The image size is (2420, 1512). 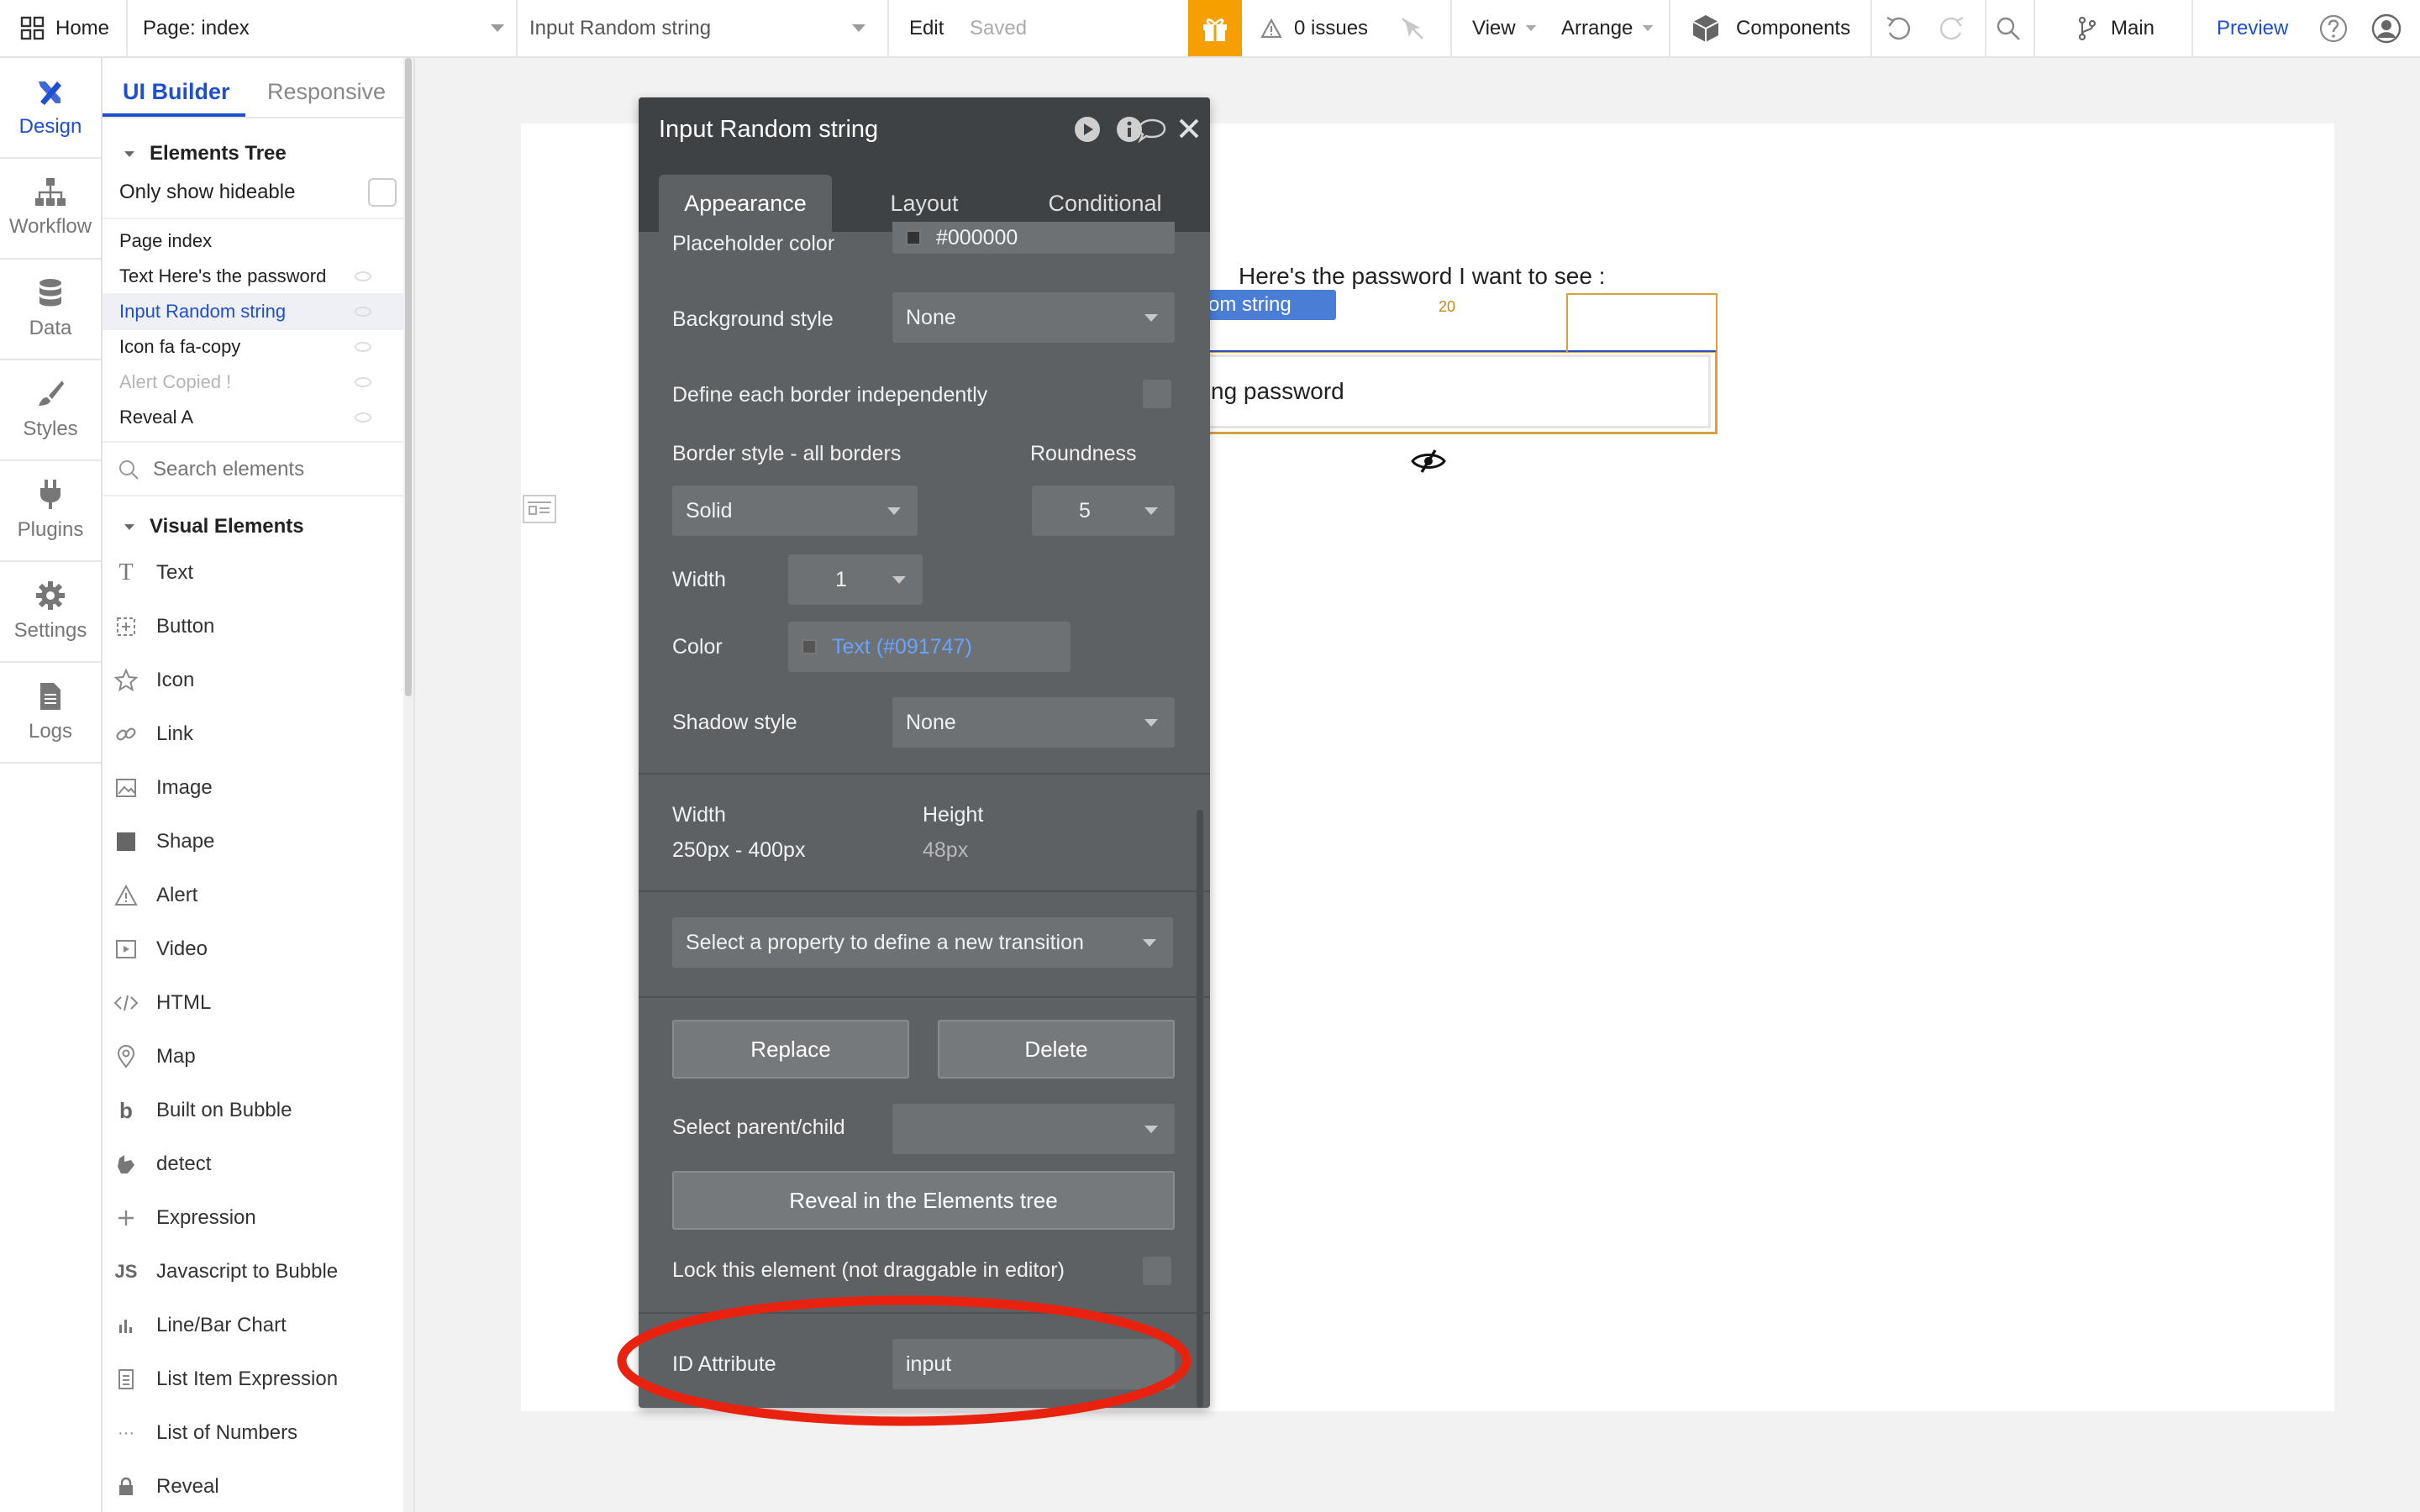 What do you see at coordinates (255, 1433) in the screenshot?
I see `visual-item-list-of-numbers: ··· List of Numbers` at bounding box center [255, 1433].